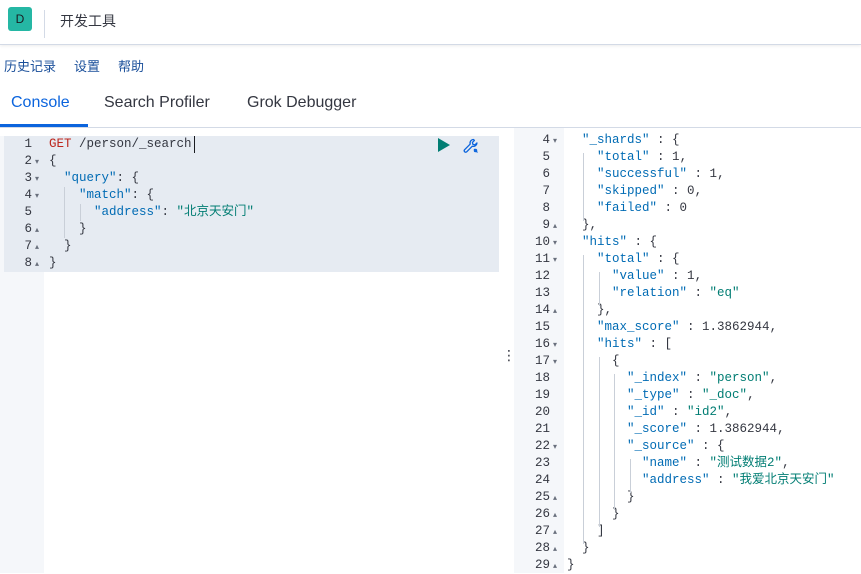 The width and height of the screenshot is (861, 574). Describe the element at coordinates (215, 212) in the screenshot. I see `code-token: "北京天安门"` at that location.